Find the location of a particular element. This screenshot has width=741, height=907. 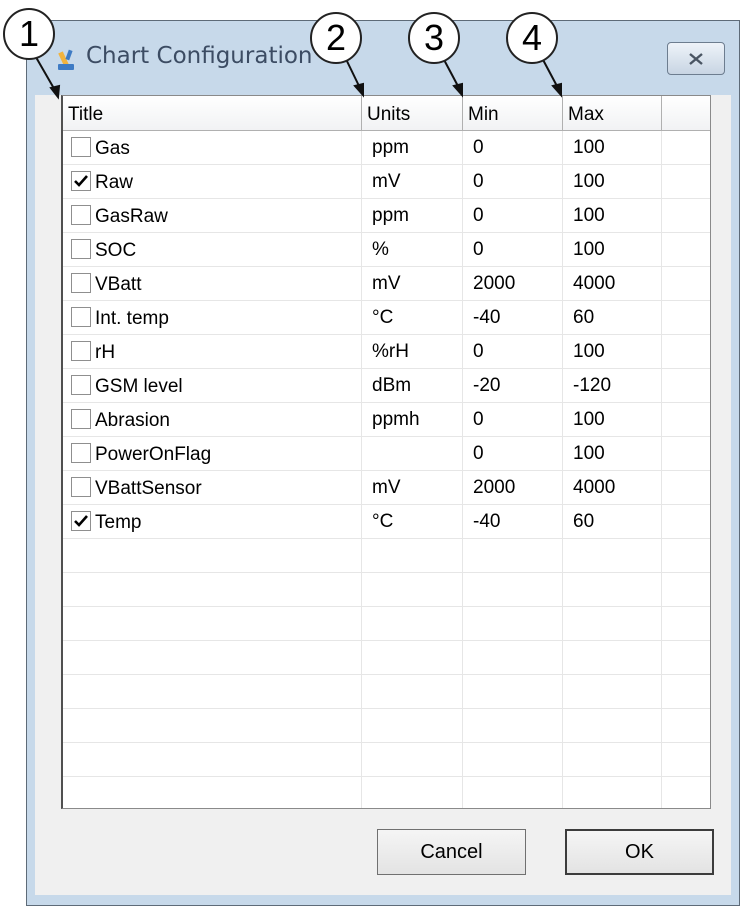

callout-1: 1 is located at coordinates (29, 34).